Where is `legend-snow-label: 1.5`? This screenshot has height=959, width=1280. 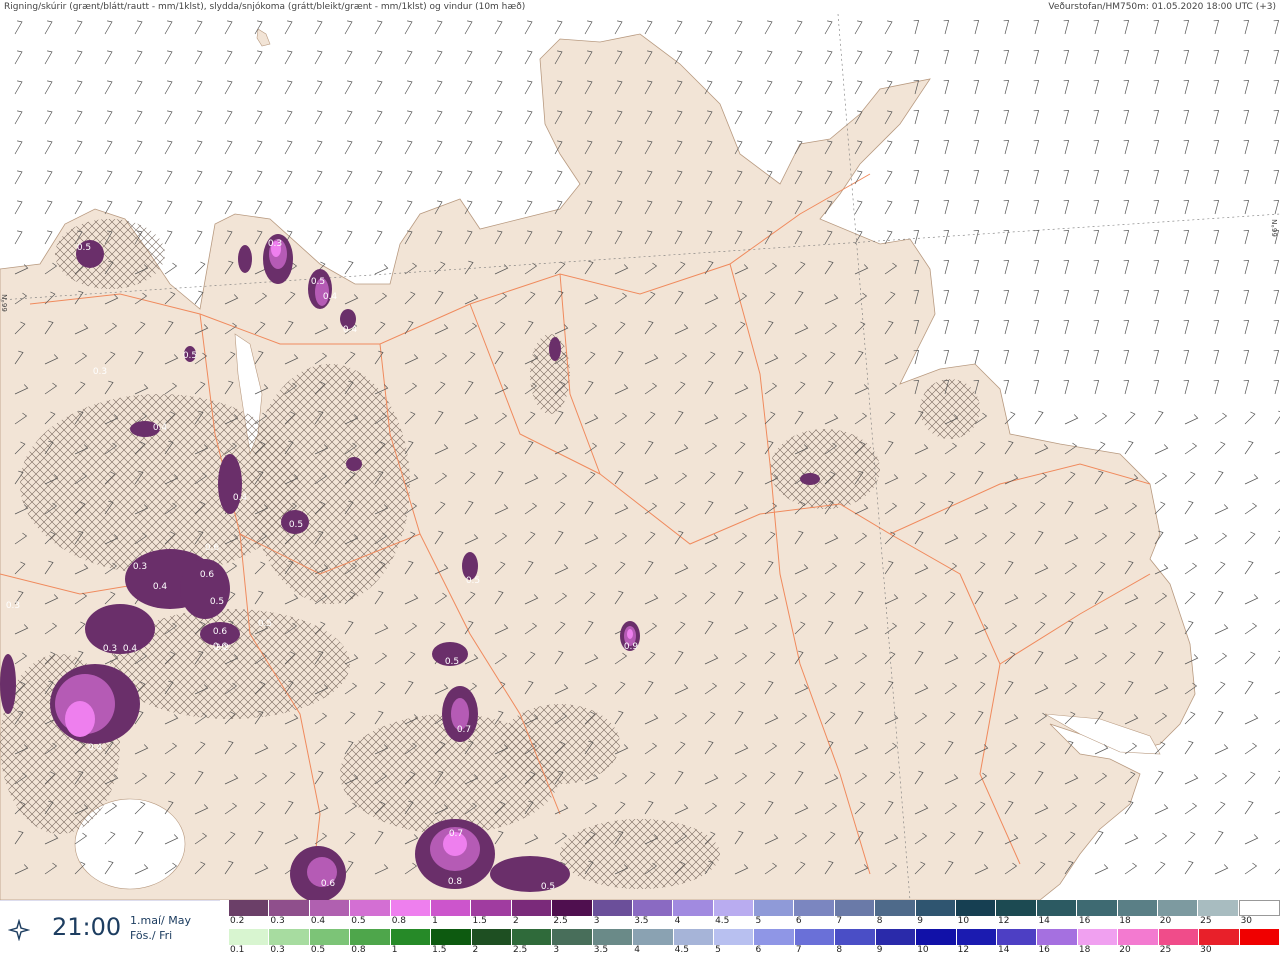 legend-snow-label: 1.5 is located at coordinates (479, 921).